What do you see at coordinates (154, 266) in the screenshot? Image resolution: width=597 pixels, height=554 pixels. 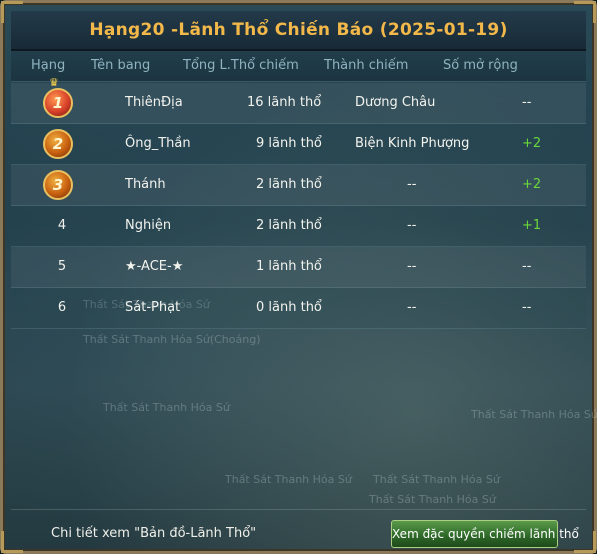 I see `guild-name: ★-ACE-★` at bounding box center [154, 266].